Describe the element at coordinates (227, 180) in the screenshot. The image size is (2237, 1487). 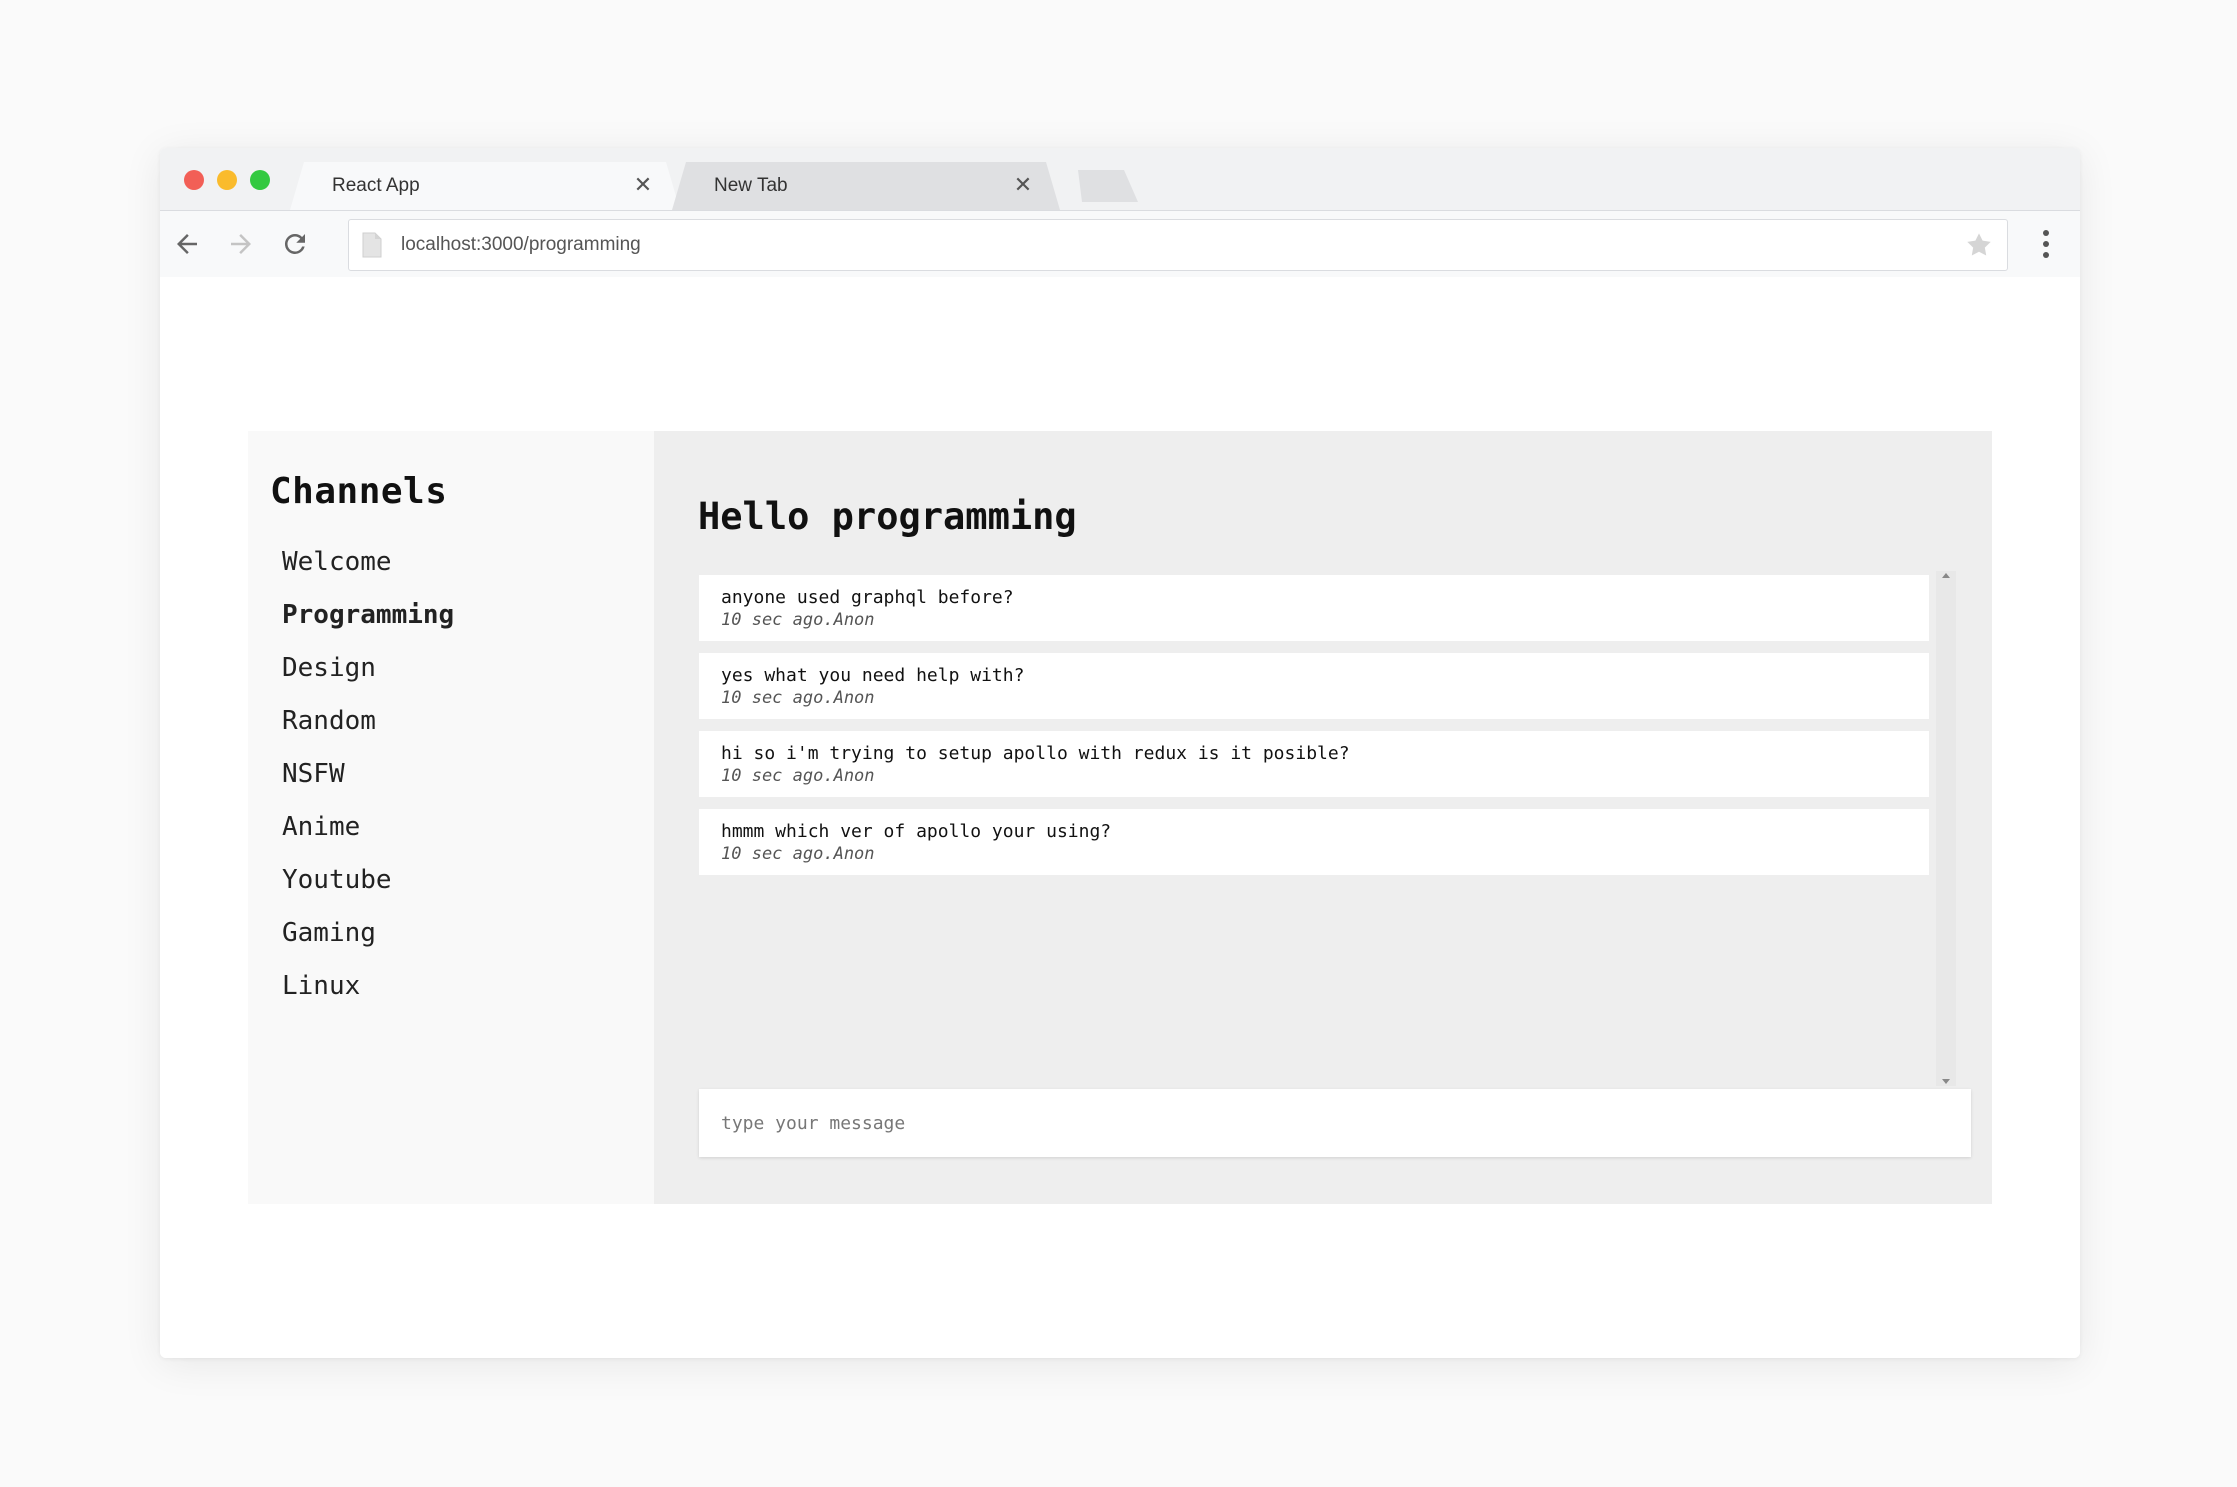
I see `minimize-window-button` at that location.